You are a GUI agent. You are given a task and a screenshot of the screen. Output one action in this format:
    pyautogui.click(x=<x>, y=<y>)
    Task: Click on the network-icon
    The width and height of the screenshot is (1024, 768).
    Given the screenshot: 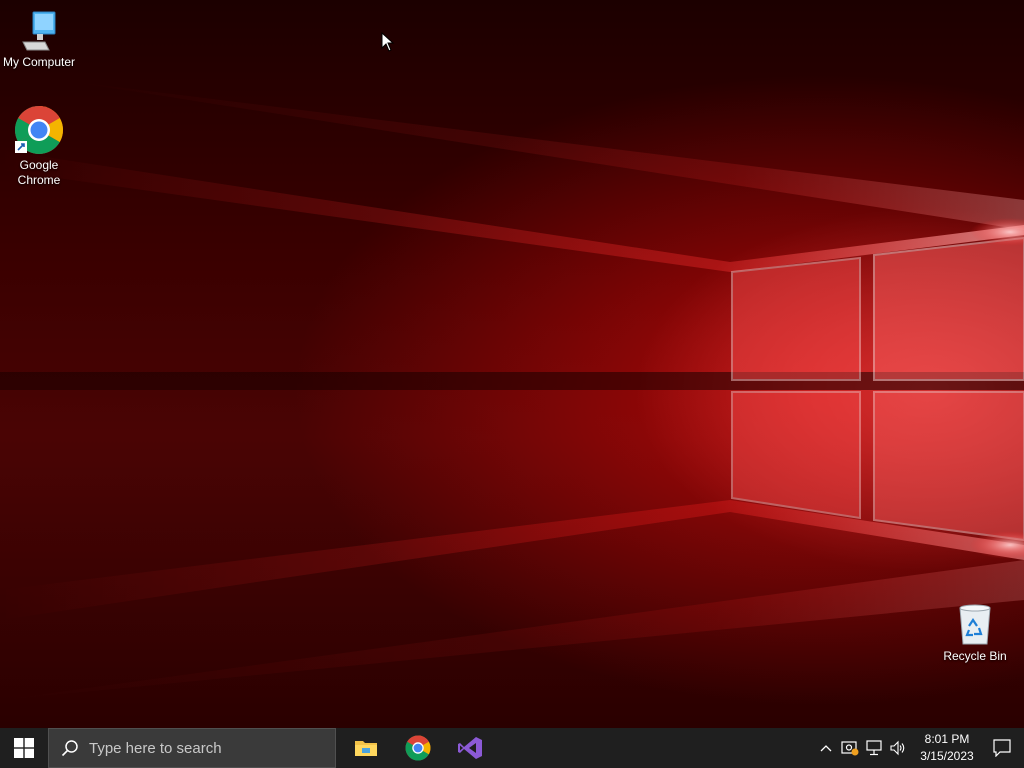 What is the action you would take?
    pyautogui.click(x=874, y=748)
    